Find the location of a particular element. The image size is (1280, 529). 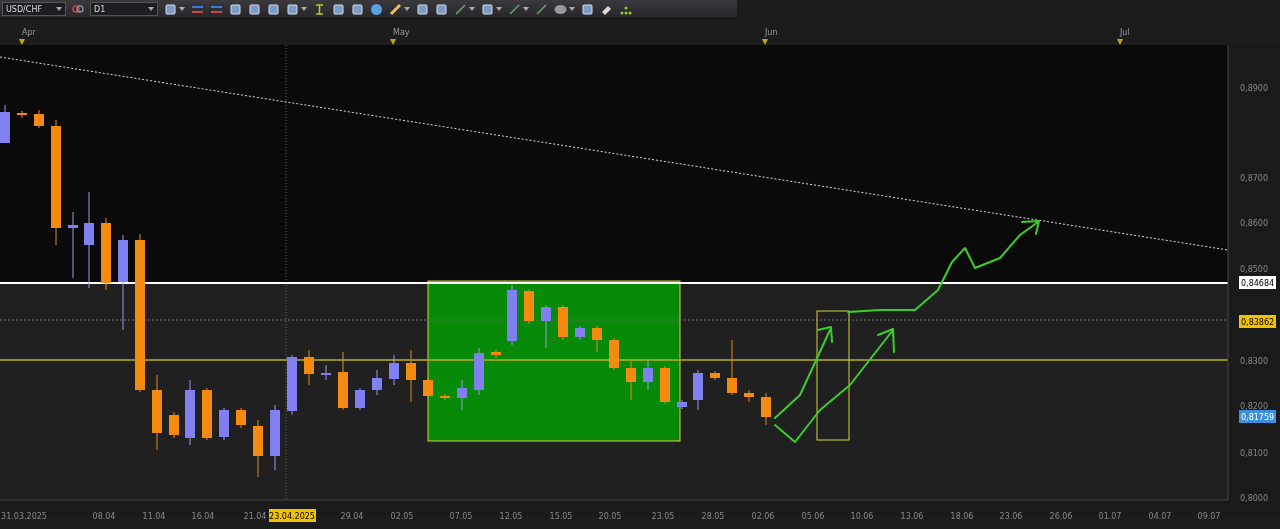

pencil-icon is located at coordinates (395, 9).